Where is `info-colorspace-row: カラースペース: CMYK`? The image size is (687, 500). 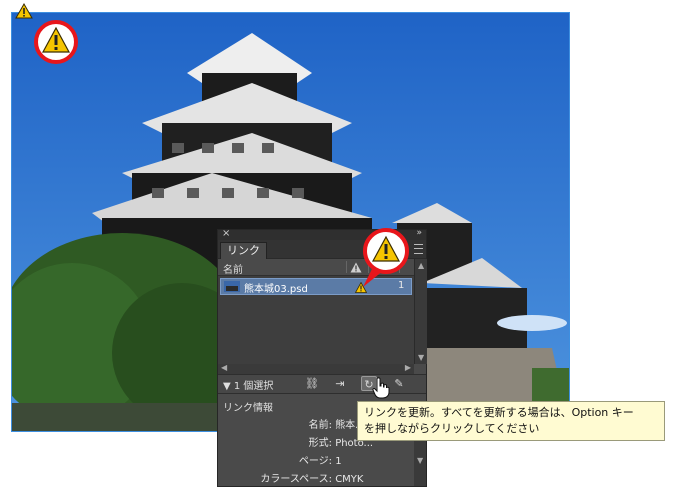 info-colorspace-row: カラースペース: CMYK is located at coordinates (312, 479).